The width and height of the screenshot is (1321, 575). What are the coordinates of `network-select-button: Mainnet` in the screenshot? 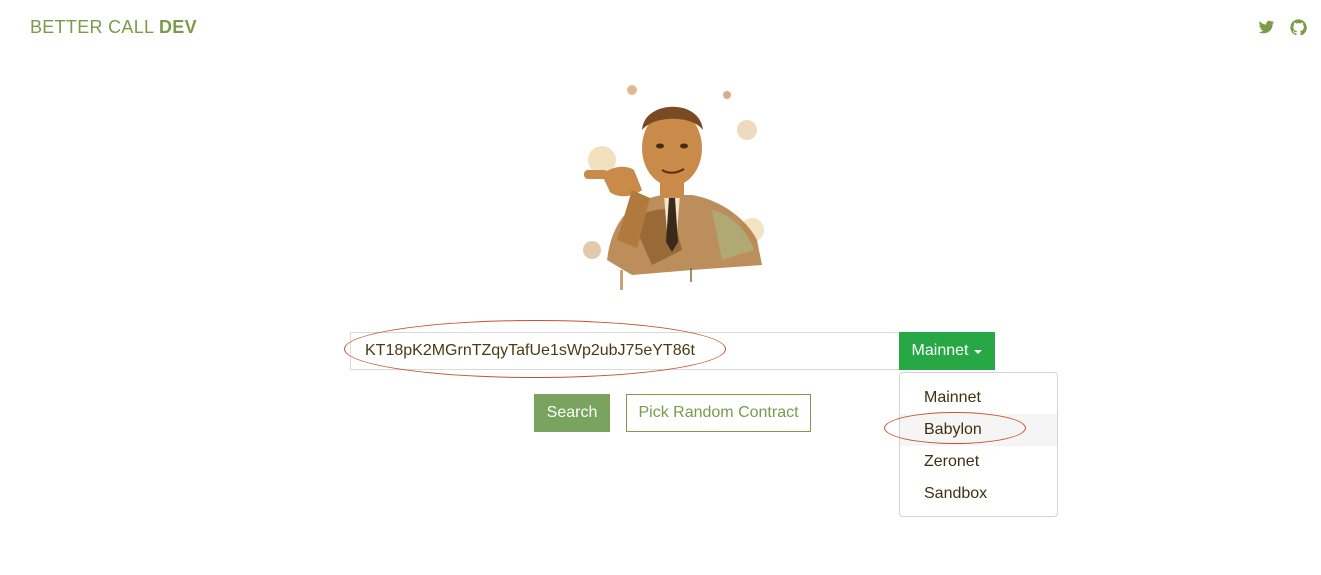 It's located at (947, 351).